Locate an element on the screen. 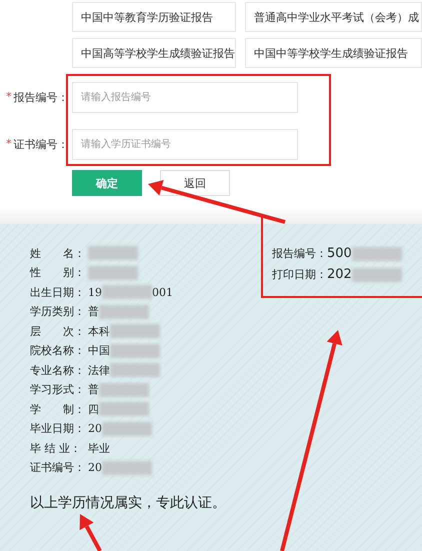  field-label: 毕 结 业： is located at coordinates (56, 448).